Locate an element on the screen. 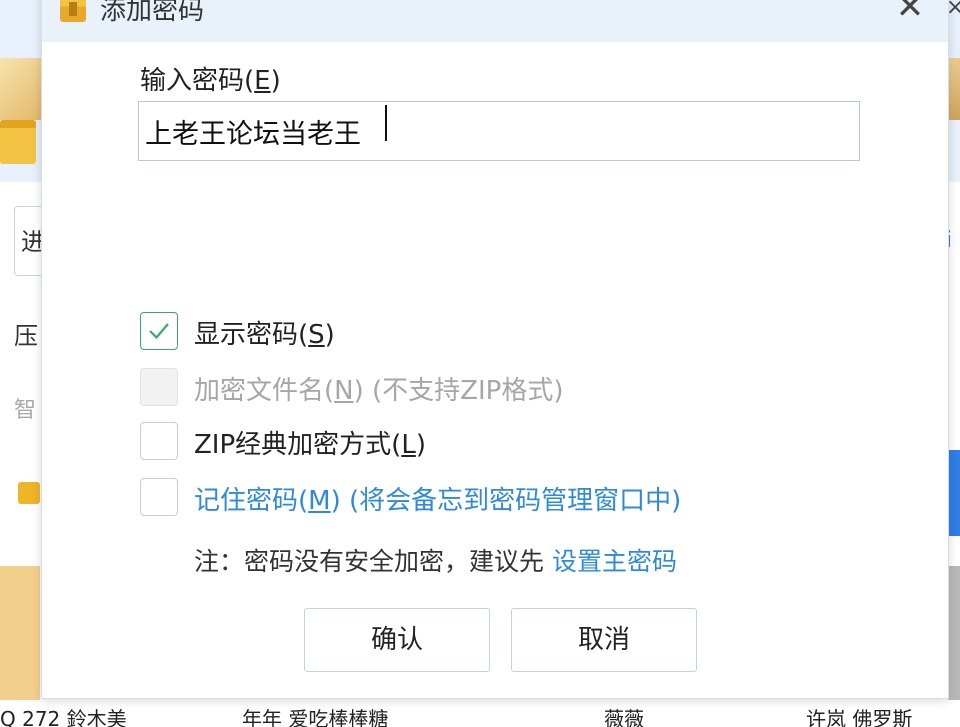  option-accesskey: S is located at coordinates (316, 335).